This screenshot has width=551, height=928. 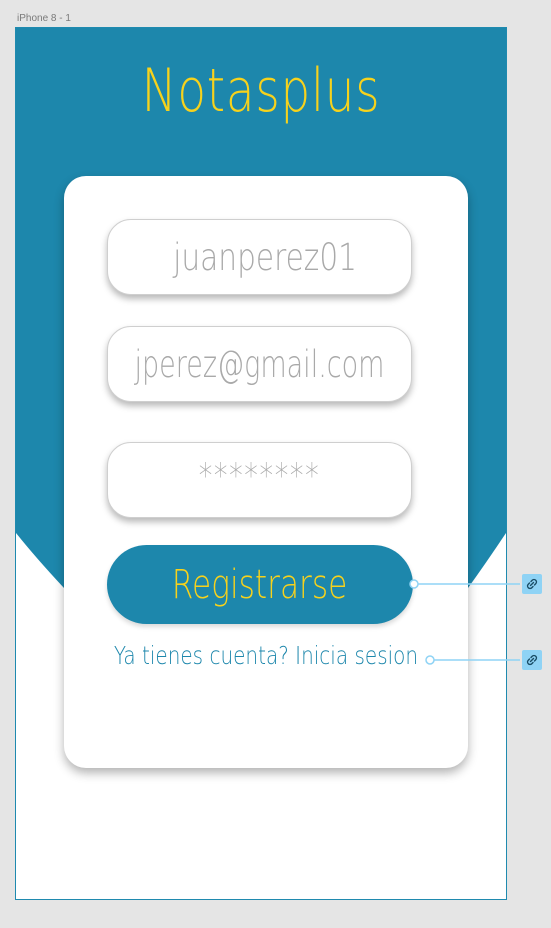 I want to click on email-value: jperez@gmail.com, so click(x=259, y=364).